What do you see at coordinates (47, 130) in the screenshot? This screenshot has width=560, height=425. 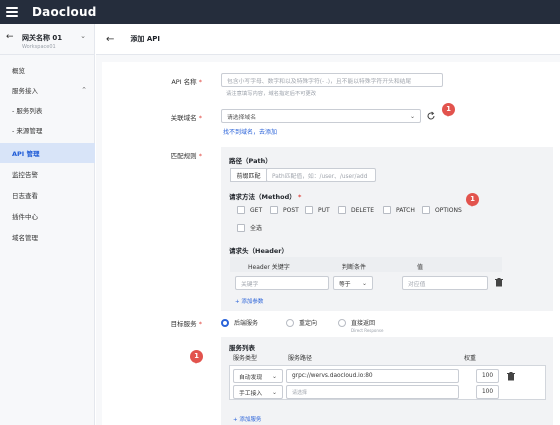 I see `sidebar-item-source-management: - 来源管理` at bounding box center [47, 130].